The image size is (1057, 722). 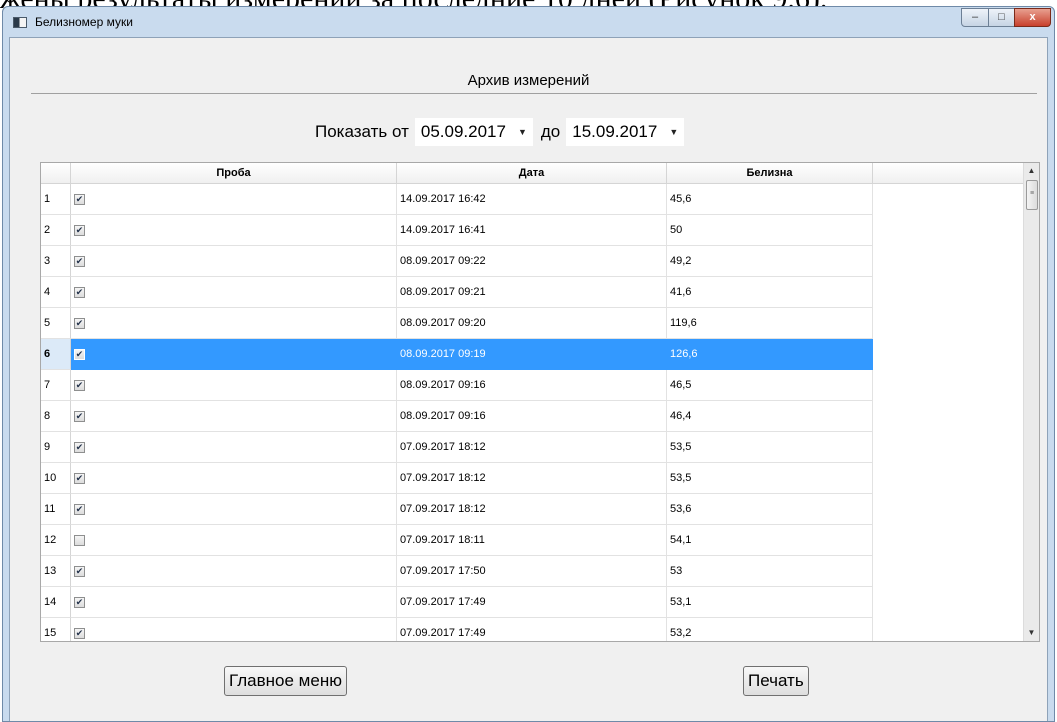 What do you see at coordinates (770, 323) in the screenshot?
I see `whiteness-cell: 119,6` at bounding box center [770, 323].